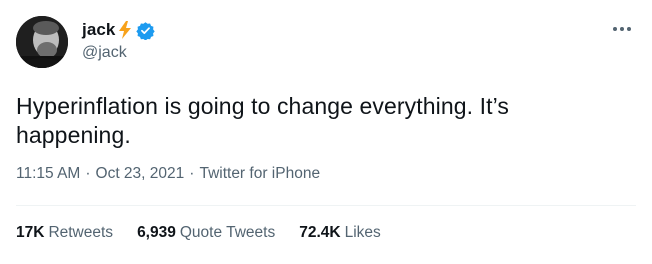 The image size is (652, 264). I want to click on handle: @jack, so click(118, 53).